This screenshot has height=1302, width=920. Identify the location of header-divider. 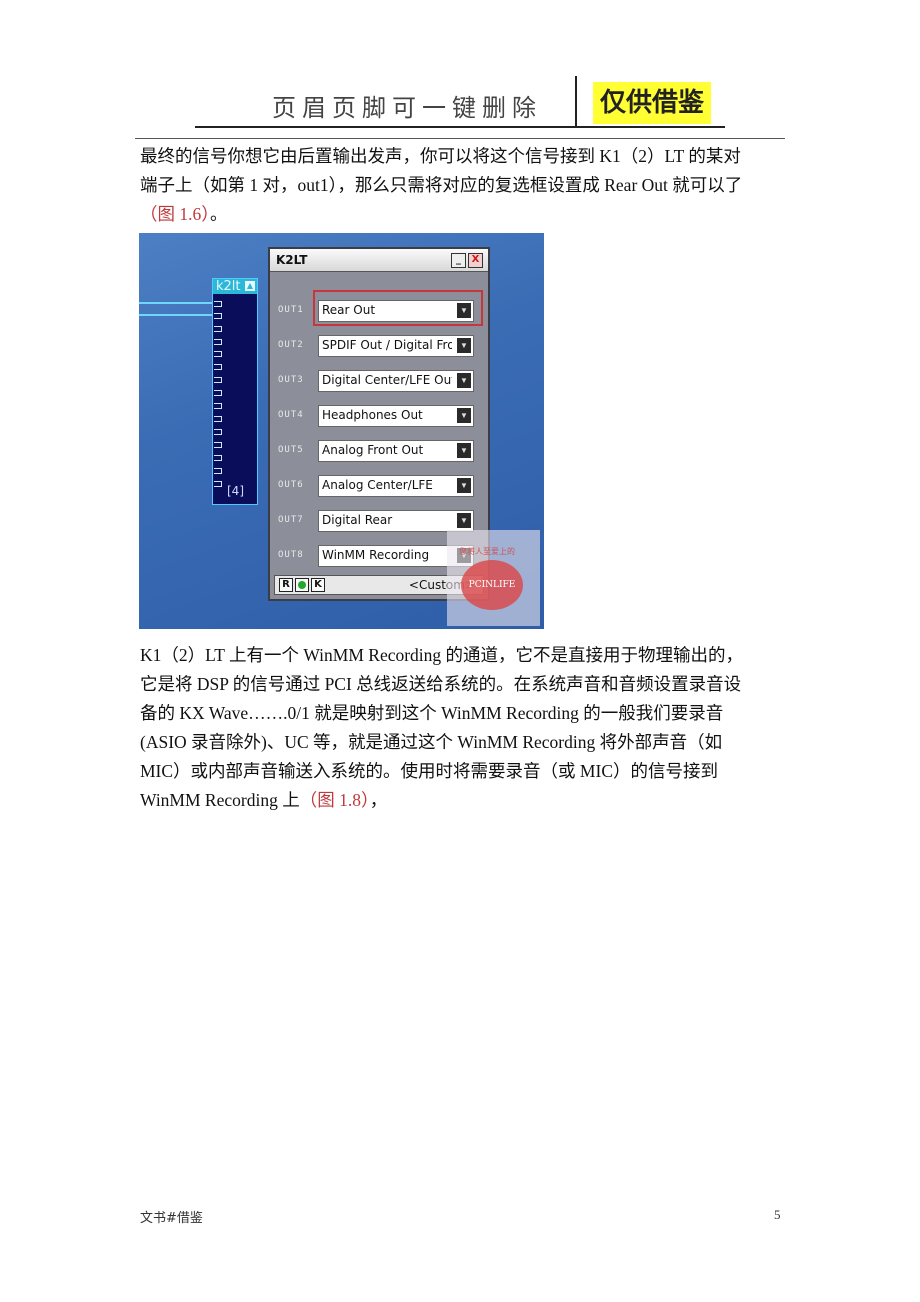
(576, 101).